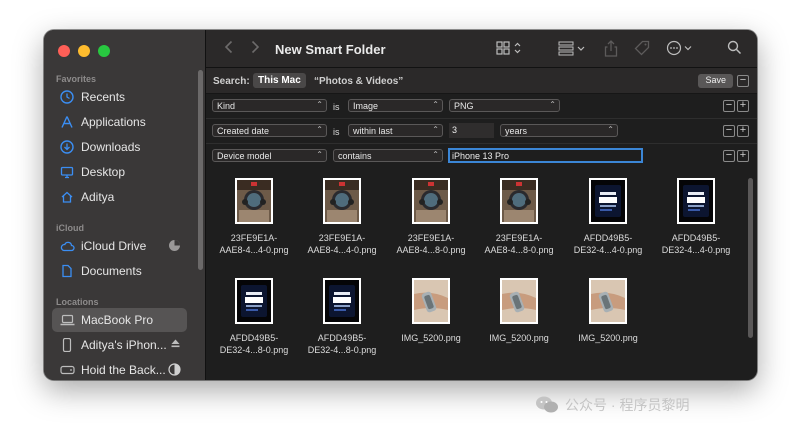  What do you see at coordinates (608, 250) in the screenshot?
I see `file-name-line2: DE32-4...4-0.png` at bounding box center [608, 250].